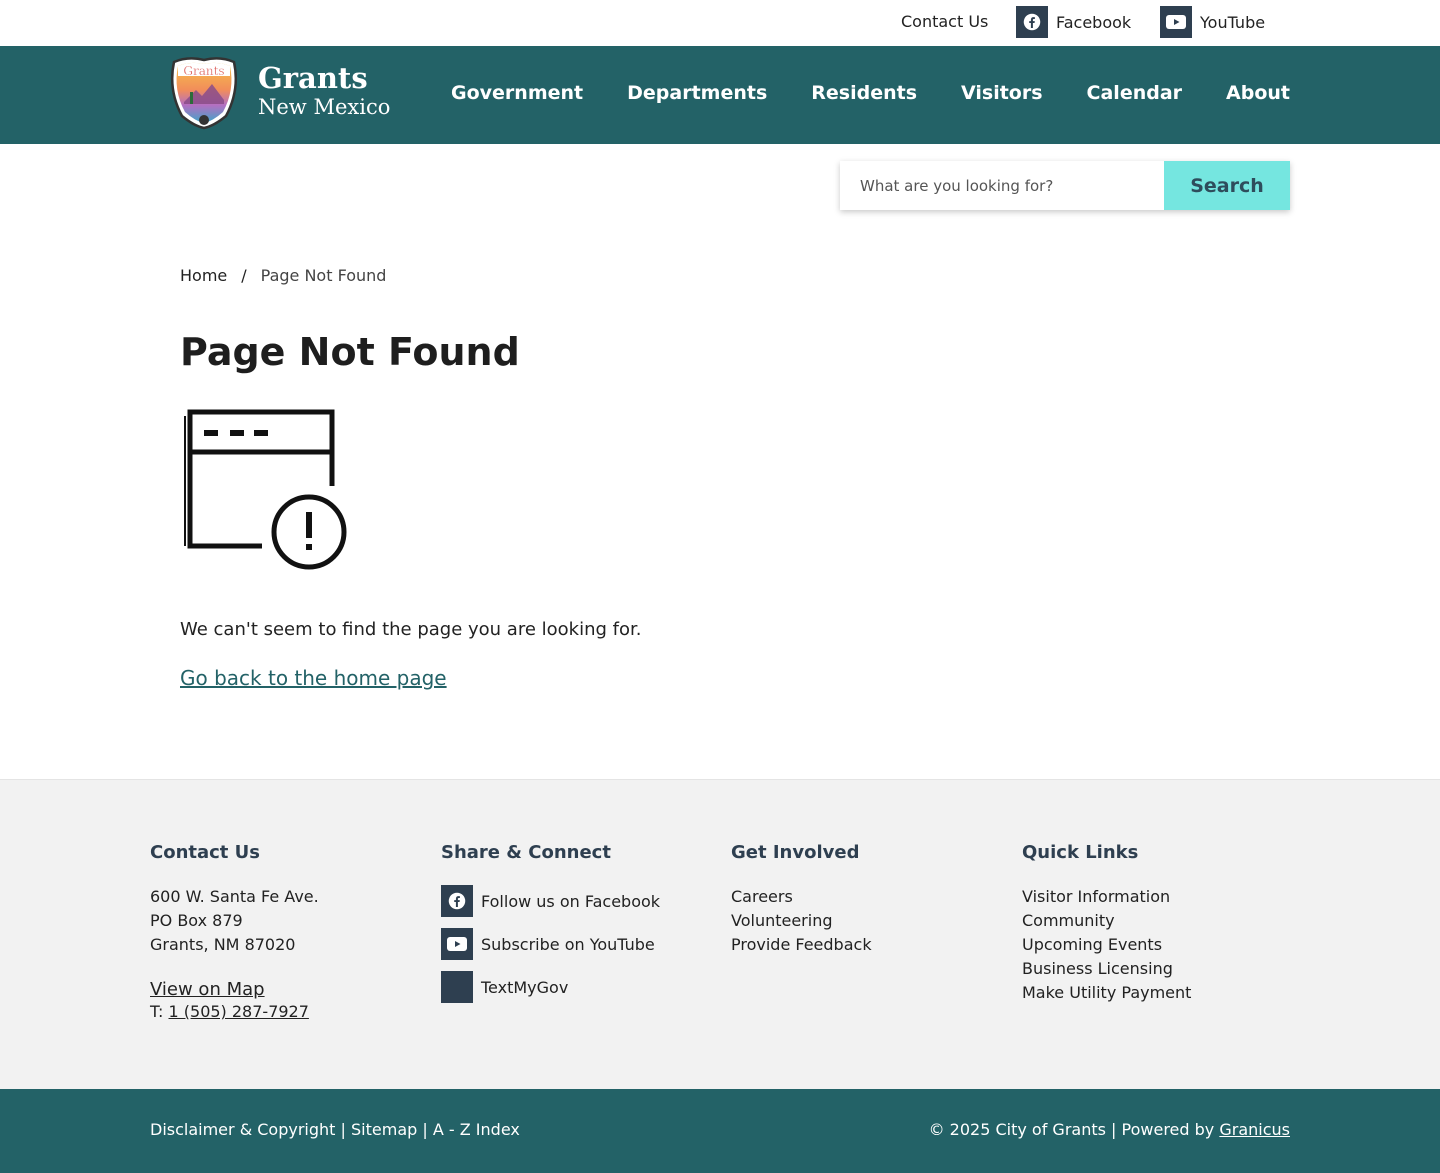 This screenshot has height=1173, width=1440. What do you see at coordinates (1106, 921) in the screenshot?
I see `footer-link-community: Community` at bounding box center [1106, 921].